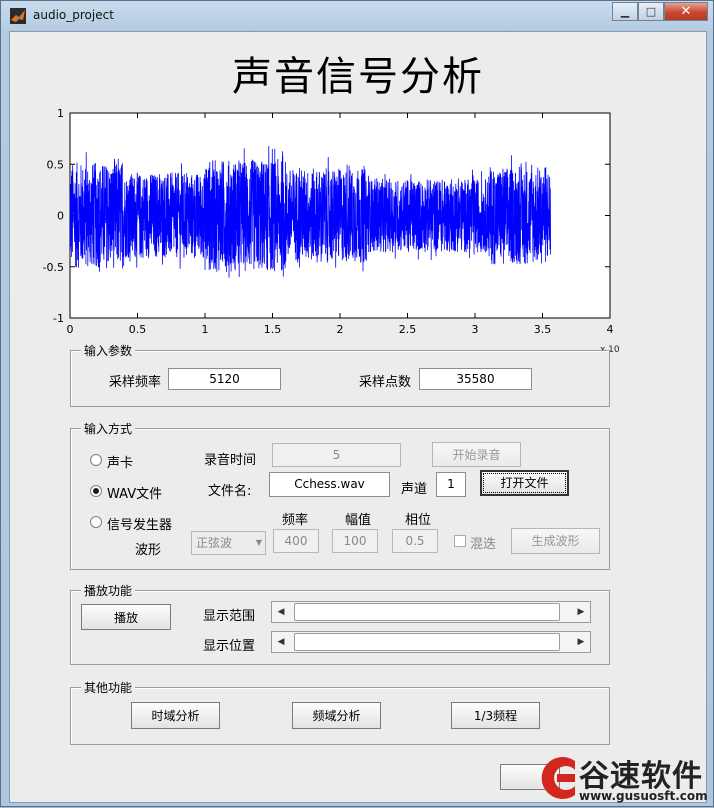 This screenshot has width=714, height=808. I want to click on y-tick-label: 1, so click(60, 113).